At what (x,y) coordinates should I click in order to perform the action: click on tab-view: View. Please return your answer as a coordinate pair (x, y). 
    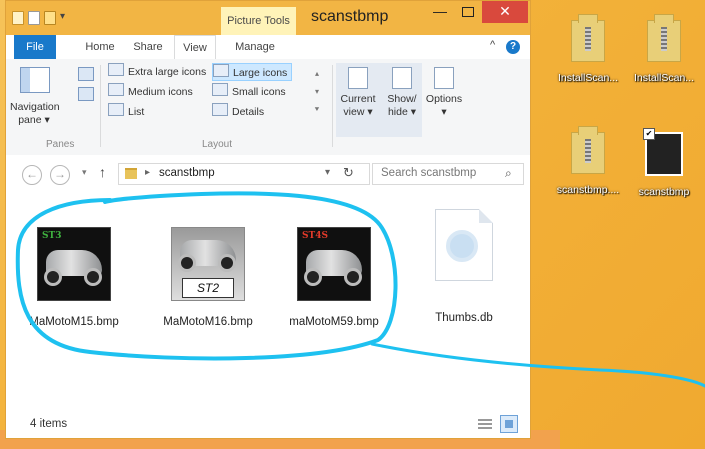
    Looking at the image, I should click on (195, 47).